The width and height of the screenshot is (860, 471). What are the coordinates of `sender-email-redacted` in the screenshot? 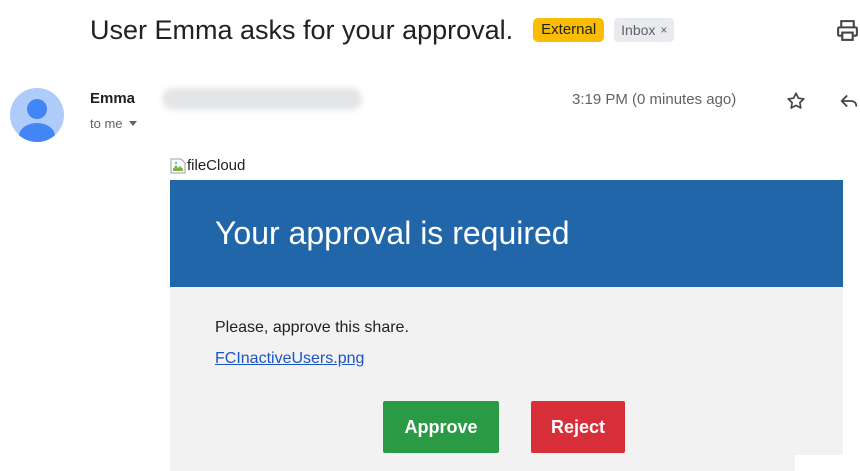 It's located at (262, 99).